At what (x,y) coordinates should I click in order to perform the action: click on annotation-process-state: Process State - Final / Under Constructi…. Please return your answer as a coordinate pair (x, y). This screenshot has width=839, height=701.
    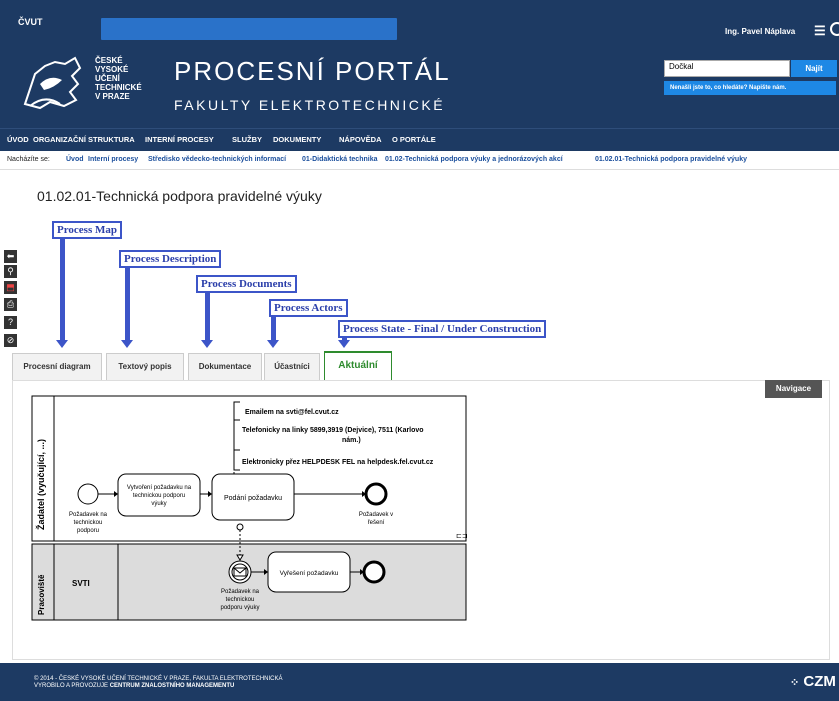
    Looking at the image, I should click on (442, 329).